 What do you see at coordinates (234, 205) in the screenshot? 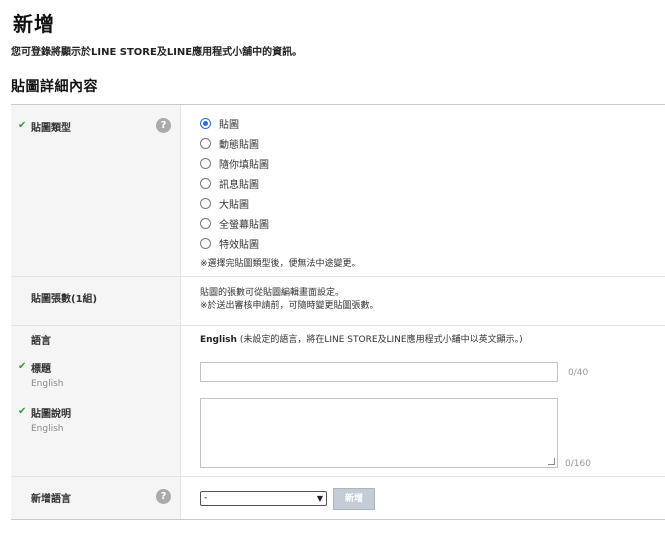
I see `radio-option-label: 大貼圖` at bounding box center [234, 205].